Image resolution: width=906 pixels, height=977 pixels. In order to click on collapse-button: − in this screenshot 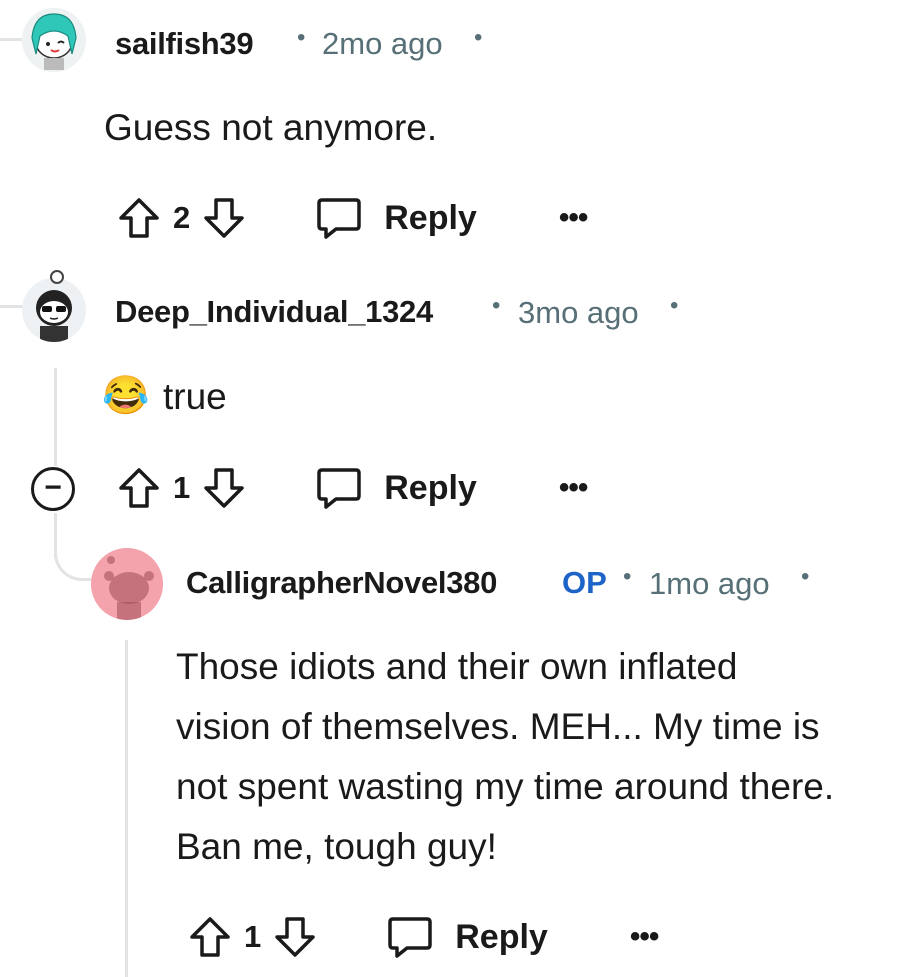, I will do `click(53, 489)`.